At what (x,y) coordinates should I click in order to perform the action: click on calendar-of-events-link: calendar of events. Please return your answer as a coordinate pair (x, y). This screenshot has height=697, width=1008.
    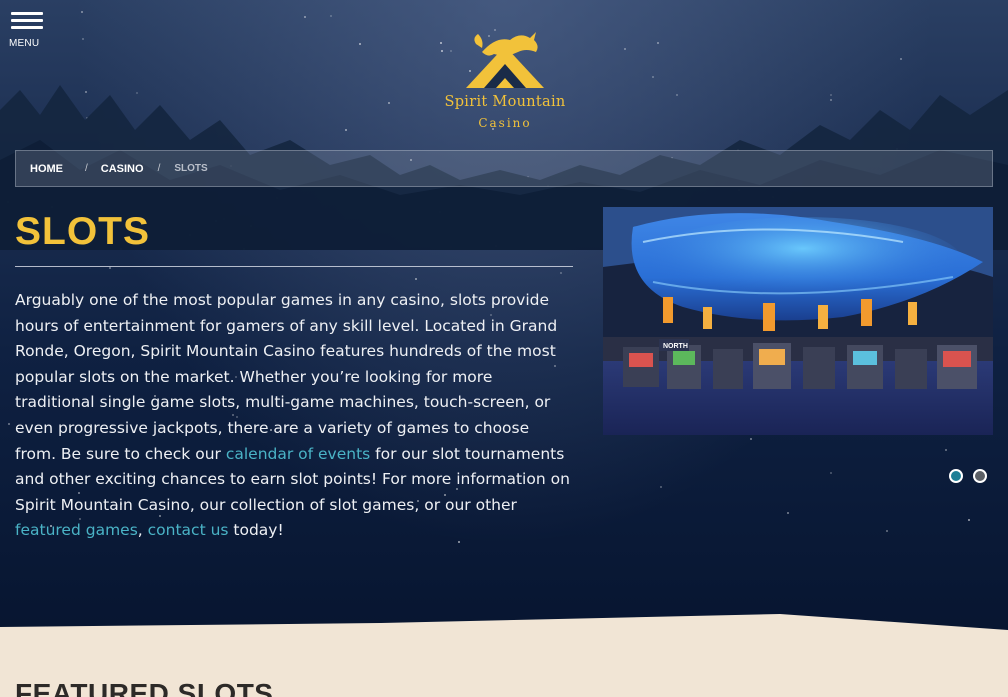
    Looking at the image, I should click on (298, 454).